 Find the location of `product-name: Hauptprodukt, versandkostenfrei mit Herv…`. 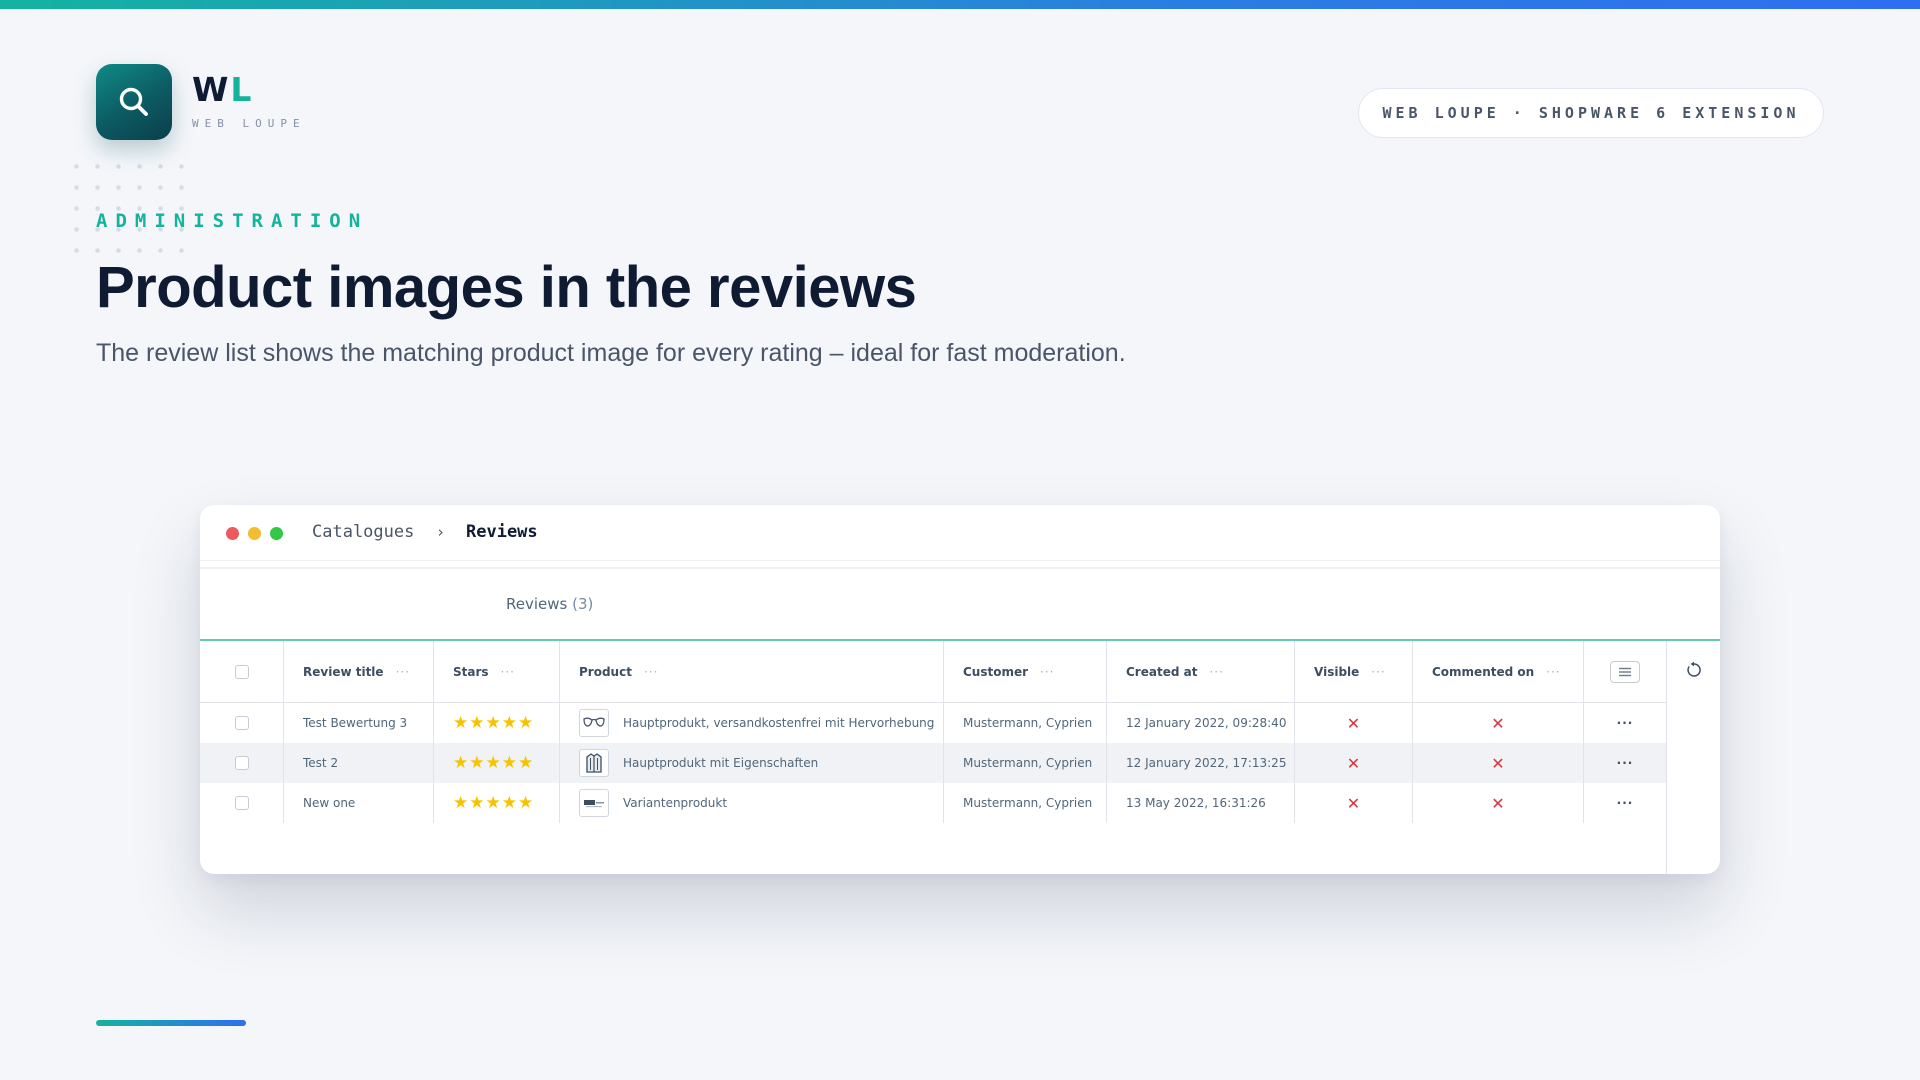

product-name: Hauptprodukt, versandkostenfrei mit Herv… is located at coordinates (778, 723).